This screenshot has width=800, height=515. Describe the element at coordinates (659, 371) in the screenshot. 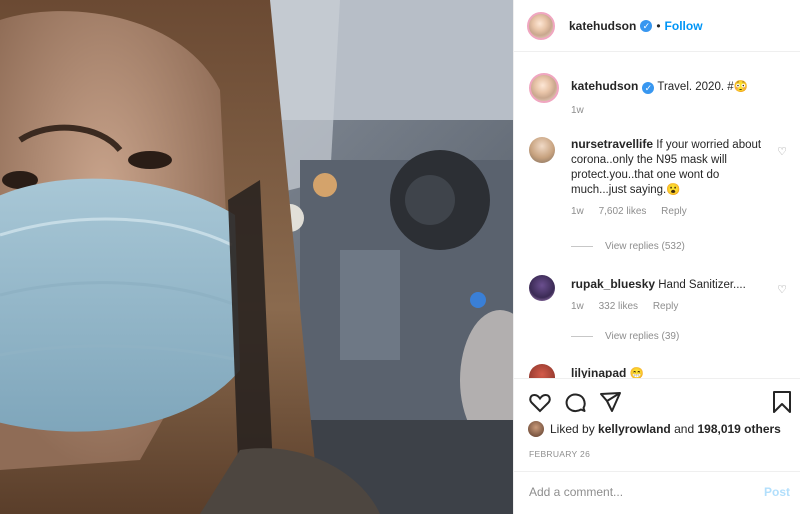

I see `comment-item: lilyinapad 😁` at that location.